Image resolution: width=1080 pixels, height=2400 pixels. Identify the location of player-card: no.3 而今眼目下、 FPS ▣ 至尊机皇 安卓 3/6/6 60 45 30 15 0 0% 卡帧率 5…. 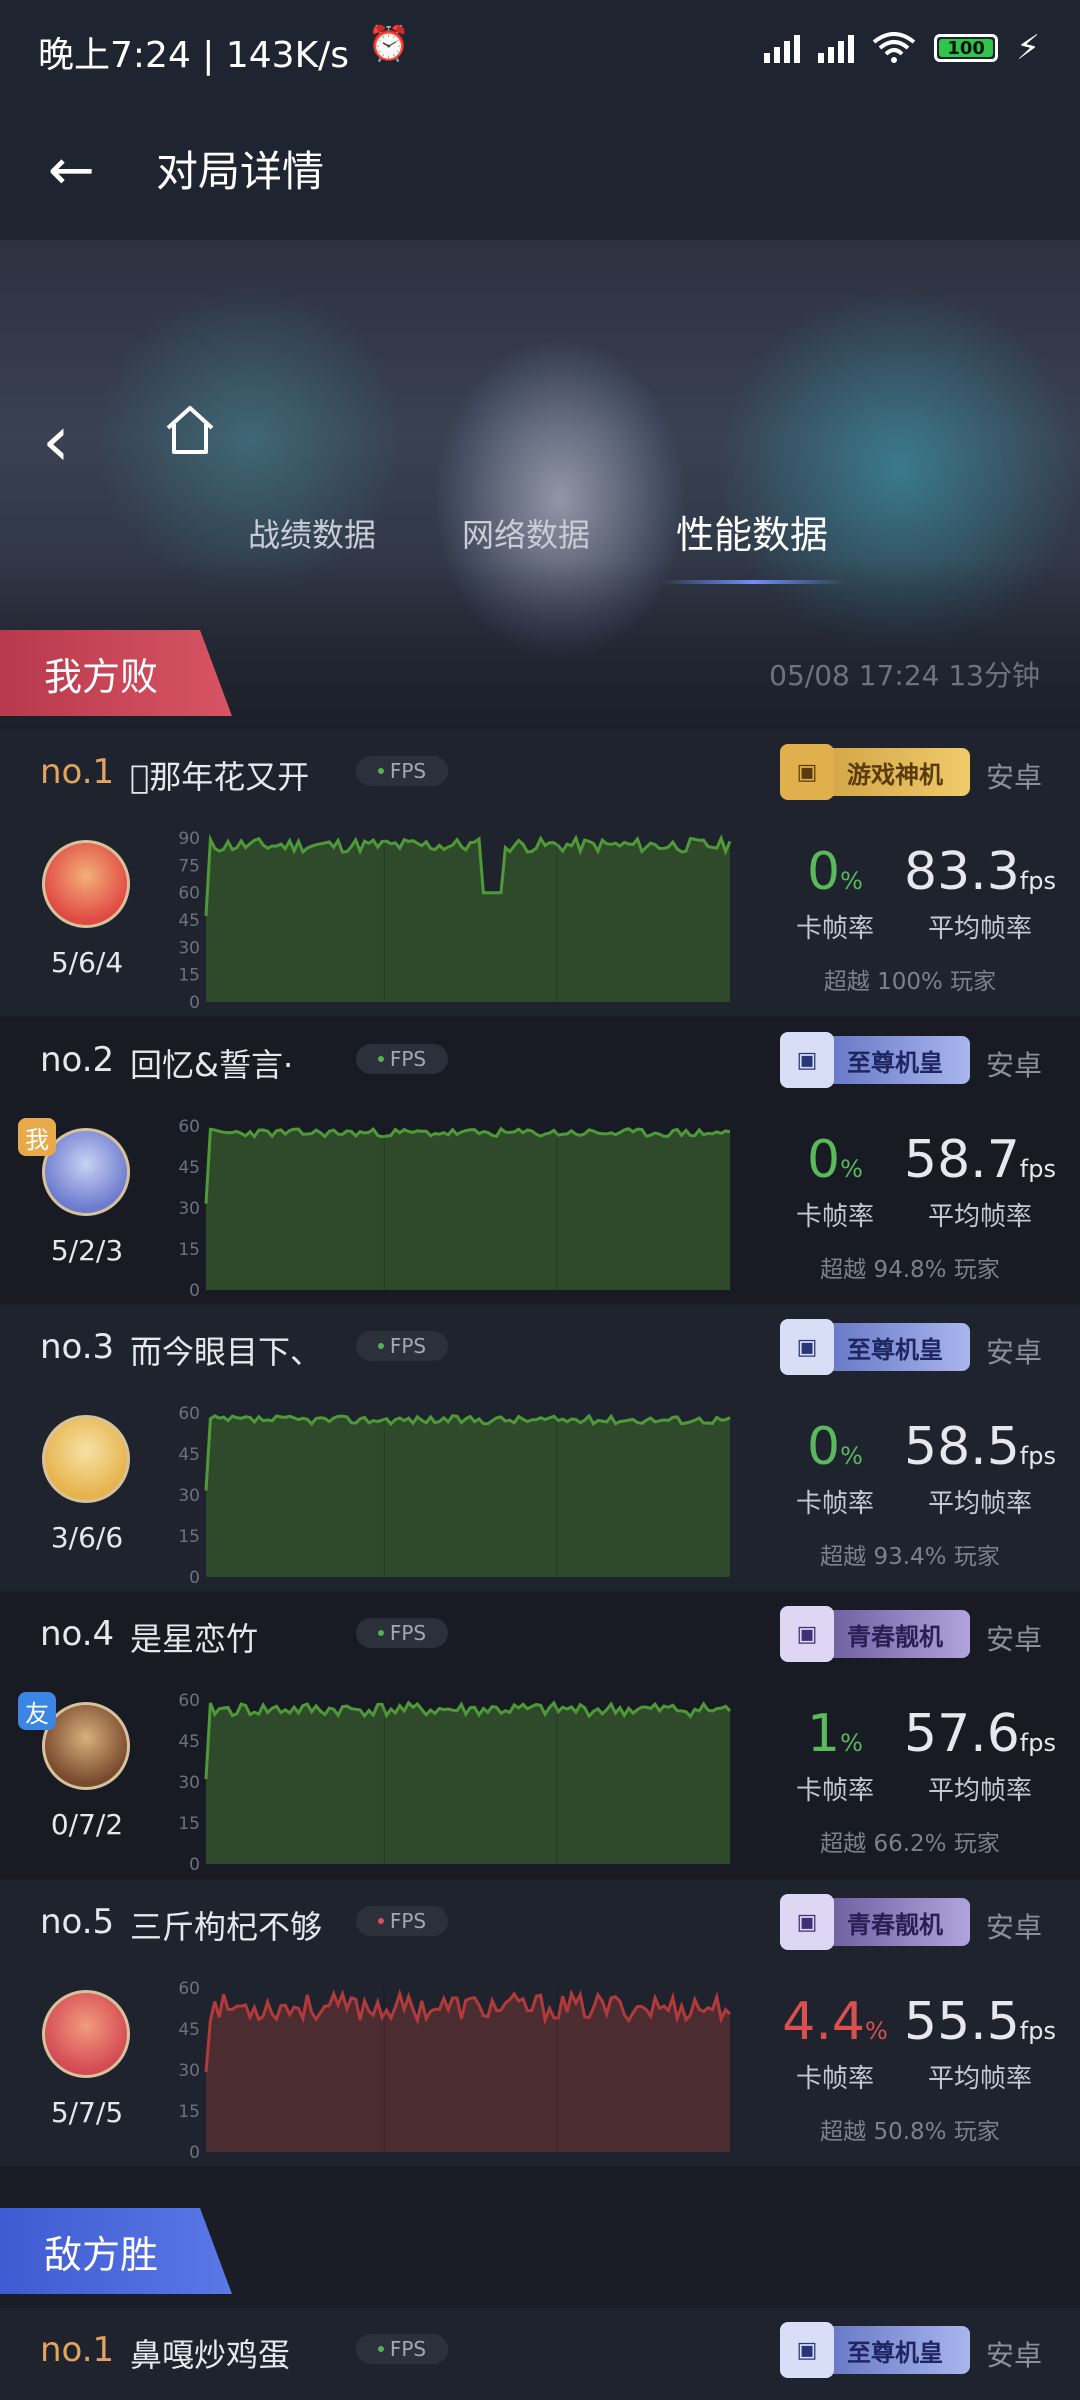
(540, 1448).